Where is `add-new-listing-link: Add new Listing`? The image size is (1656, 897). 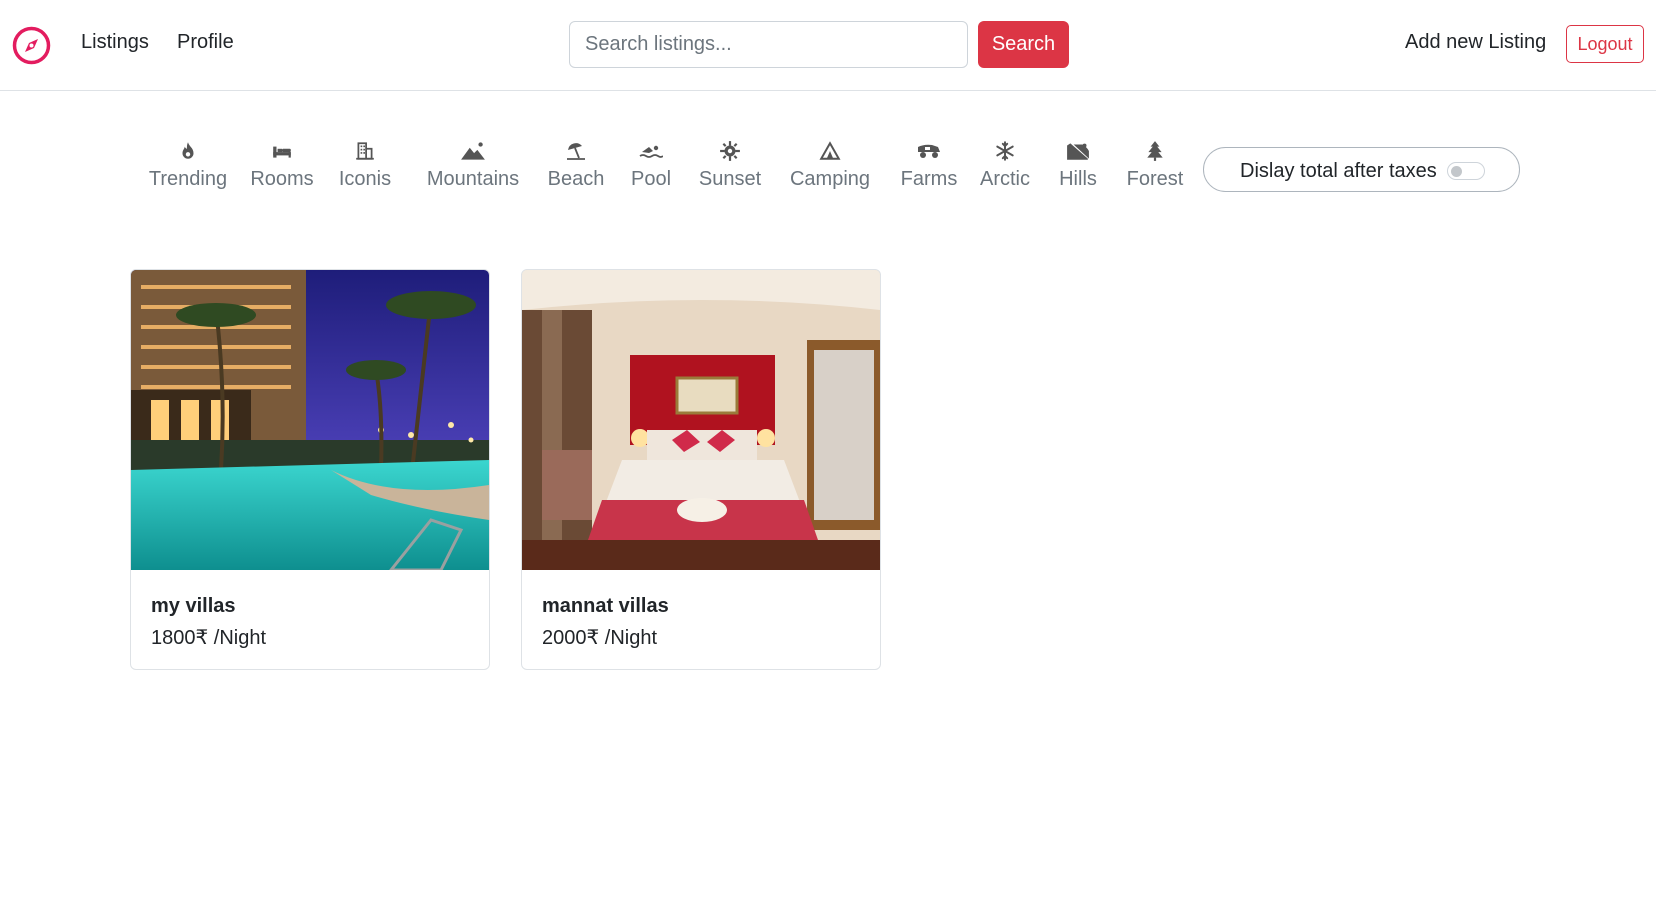 add-new-listing-link: Add new Listing is located at coordinates (1475, 42).